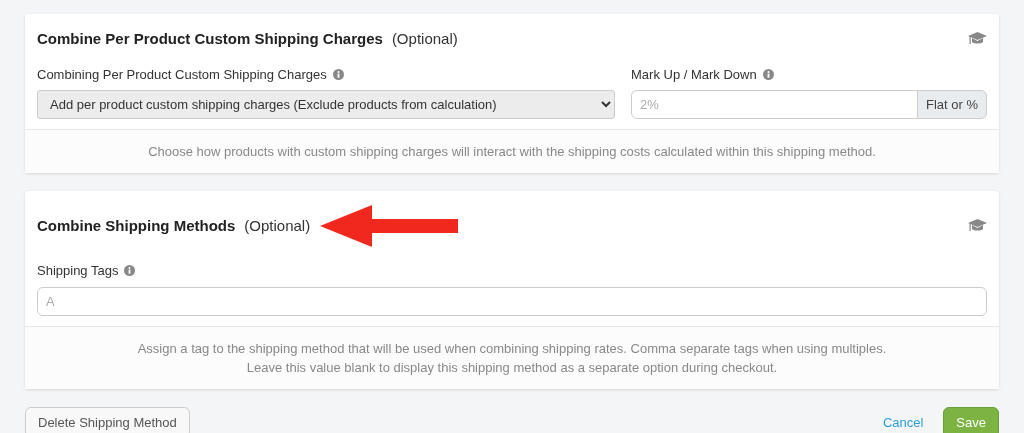 This screenshot has width=1024, height=433. What do you see at coordinates (326, 104) in the screenshot?
I see `select-field: Add per product custom shipping charges (Exclude products from calculation)` at bounding box center [326, 104].